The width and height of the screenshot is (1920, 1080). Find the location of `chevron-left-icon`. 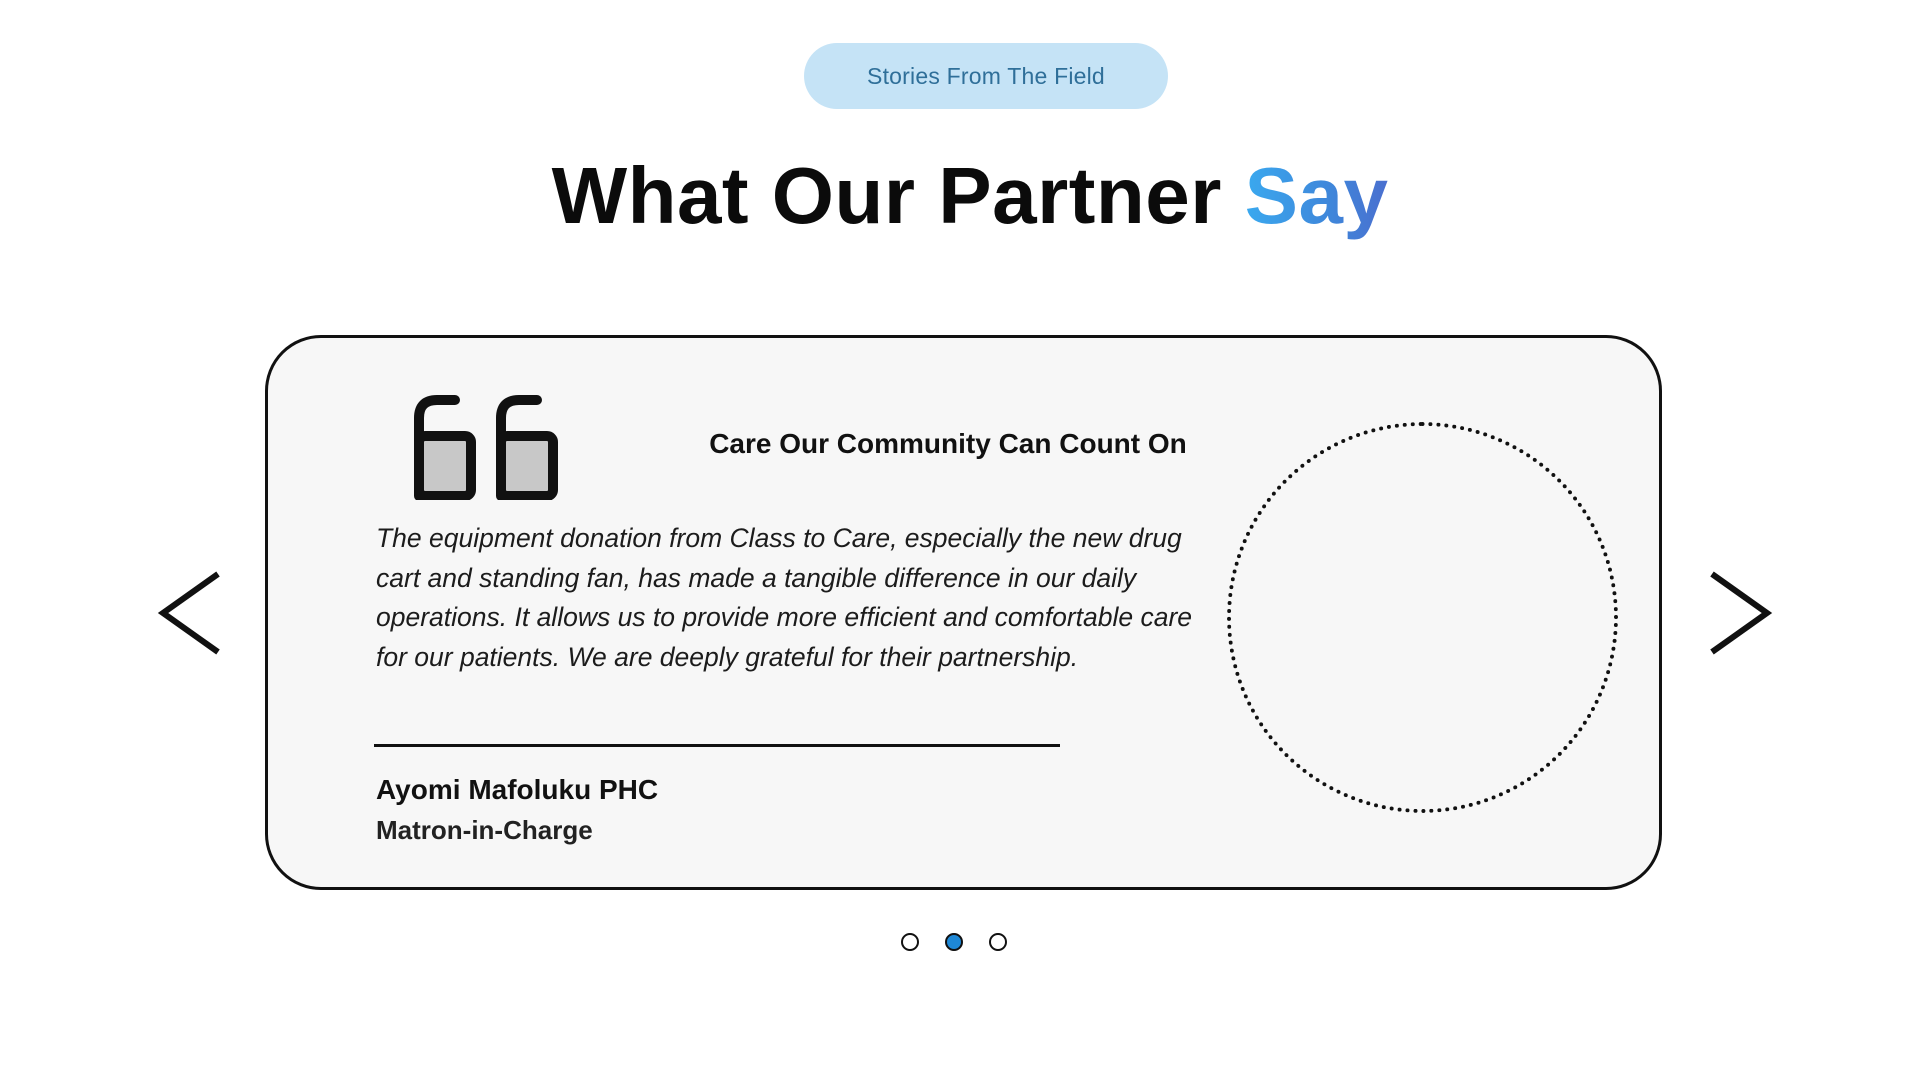

chevron-left-icon is located at coordinates (188, 613).